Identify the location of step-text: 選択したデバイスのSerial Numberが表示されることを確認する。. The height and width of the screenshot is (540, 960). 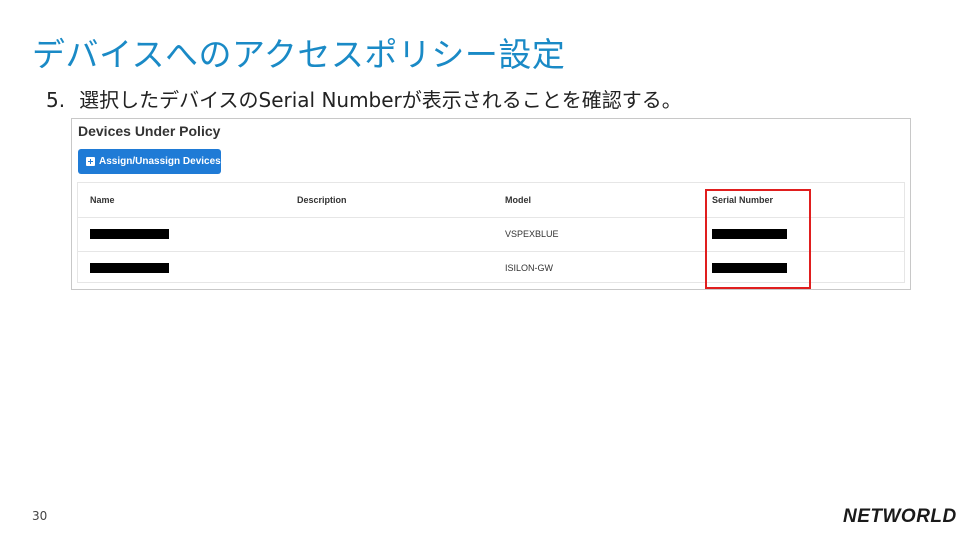
(380, 100).